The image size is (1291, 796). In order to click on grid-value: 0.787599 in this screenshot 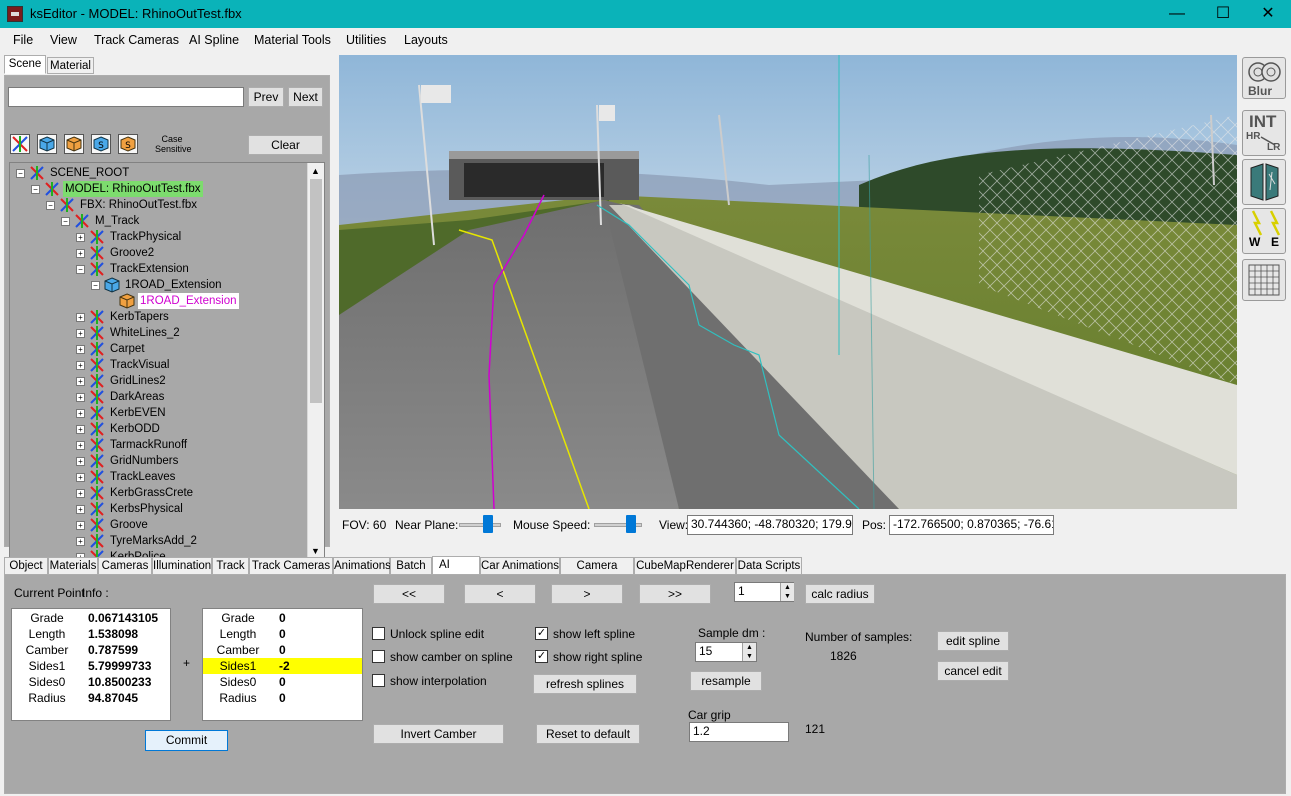, I will do `click(113, 650)`.